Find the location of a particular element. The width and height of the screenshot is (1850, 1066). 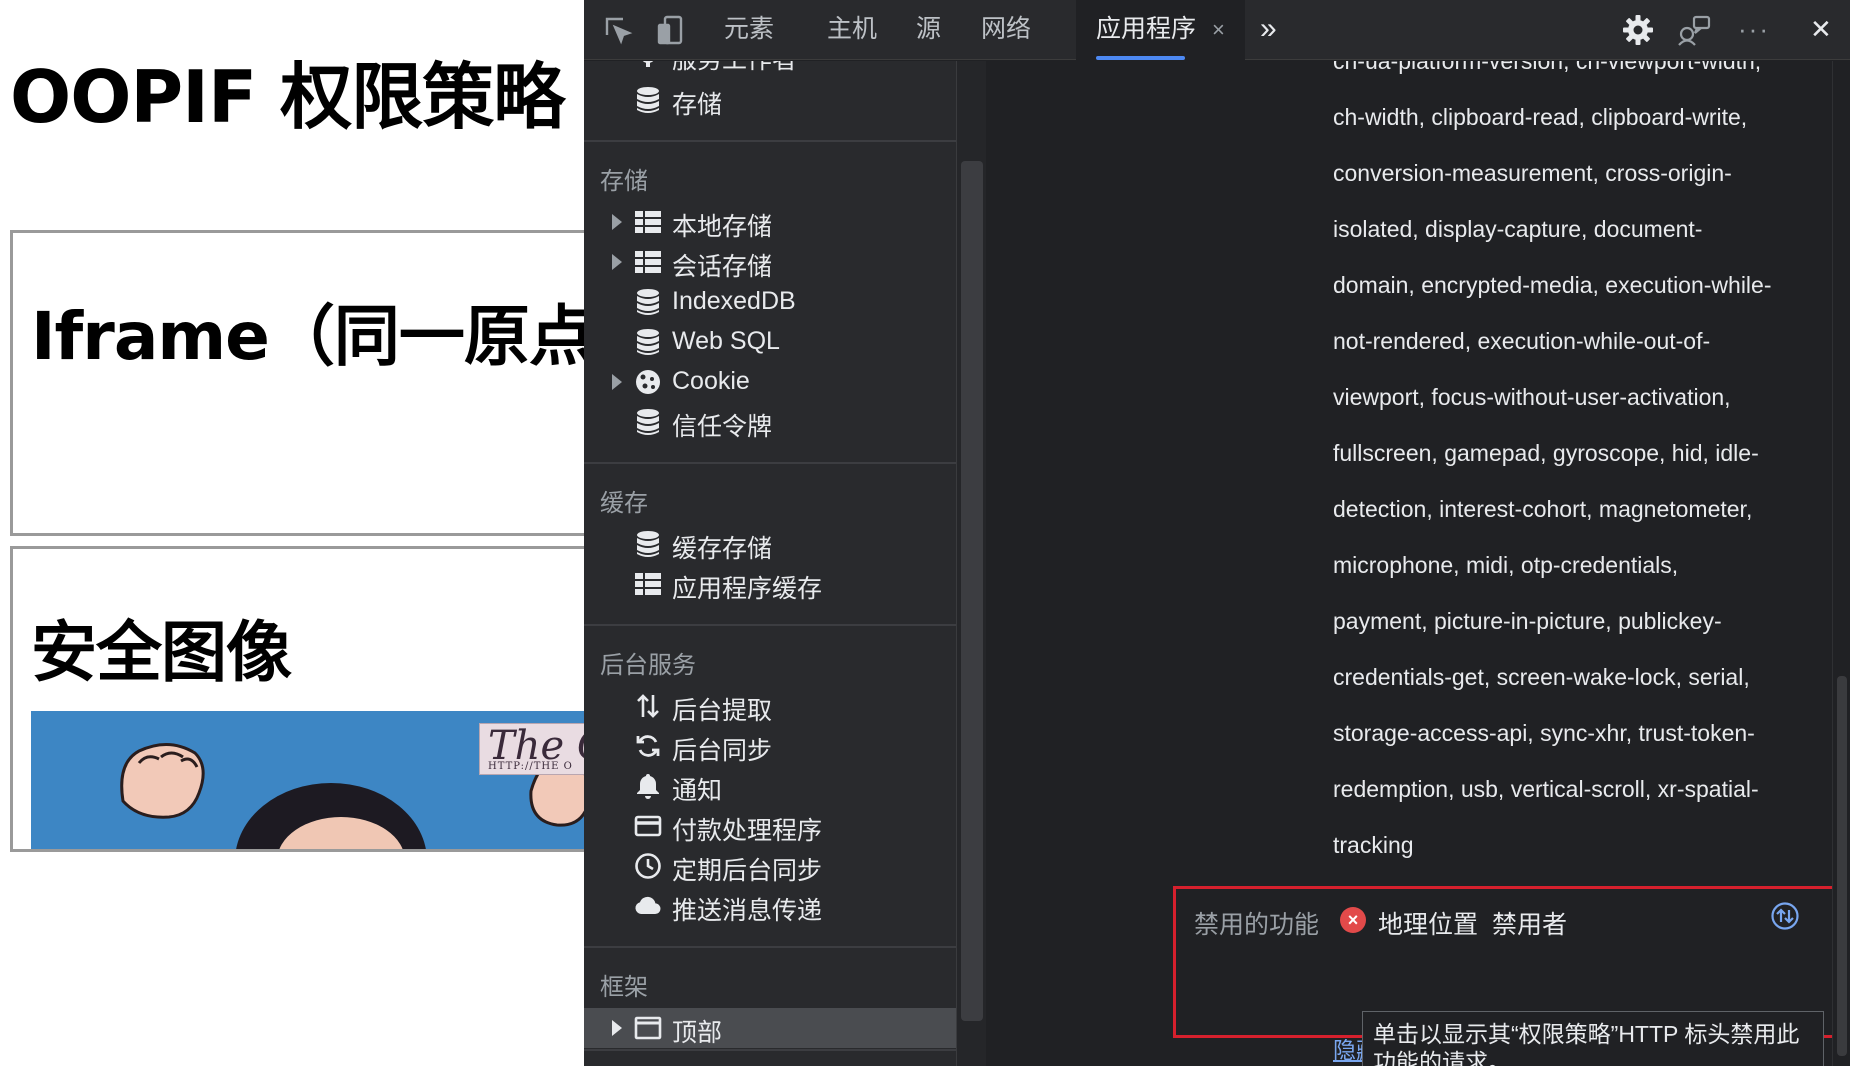

allowed-features-line: tracking is located at coordinates (1373, 845).